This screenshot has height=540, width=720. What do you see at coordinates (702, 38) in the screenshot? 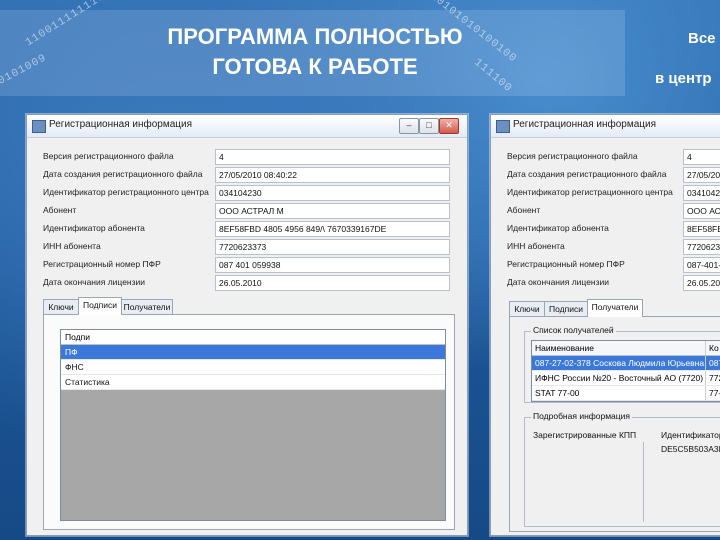
I see `side-text-line1: Все` at bounding box center [702, 38].